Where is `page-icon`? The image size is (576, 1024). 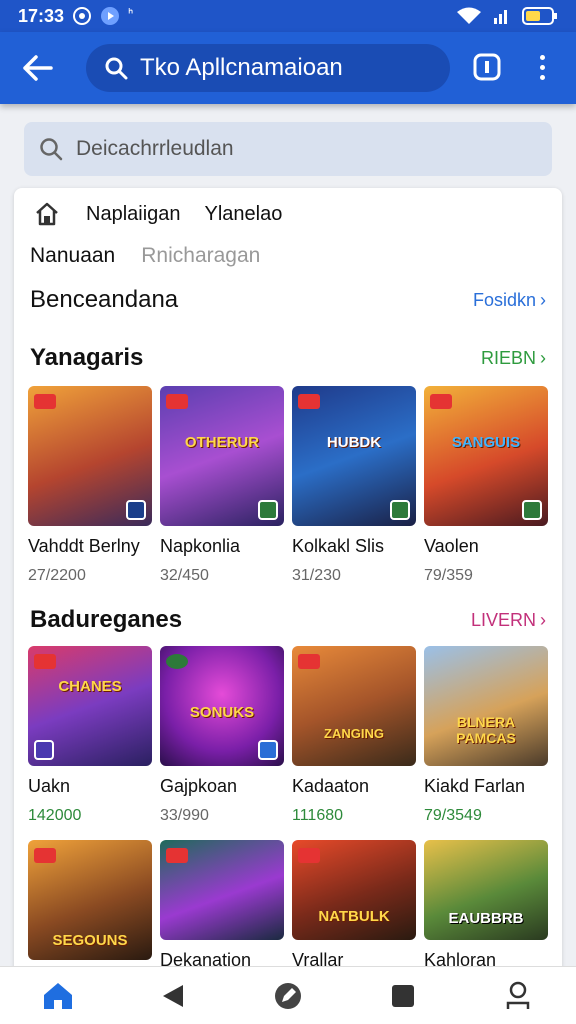
page-icon is located at coordinates (487, 67).